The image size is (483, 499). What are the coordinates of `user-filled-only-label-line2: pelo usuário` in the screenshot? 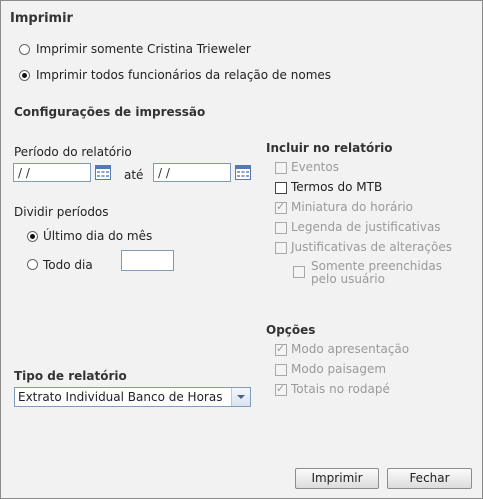 It's located at (348, 279).